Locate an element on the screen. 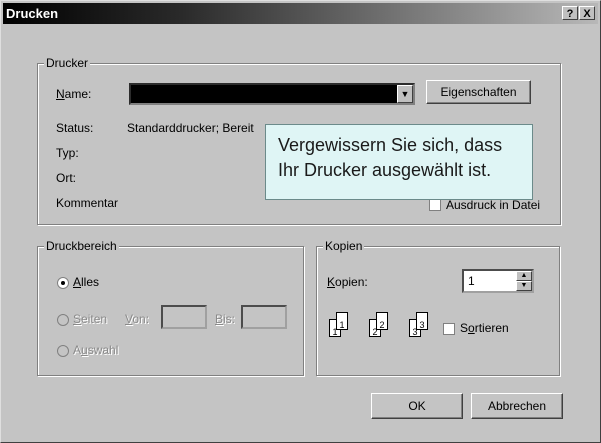  range-selection-label: Auswahl is located at coordinates (96, 350).